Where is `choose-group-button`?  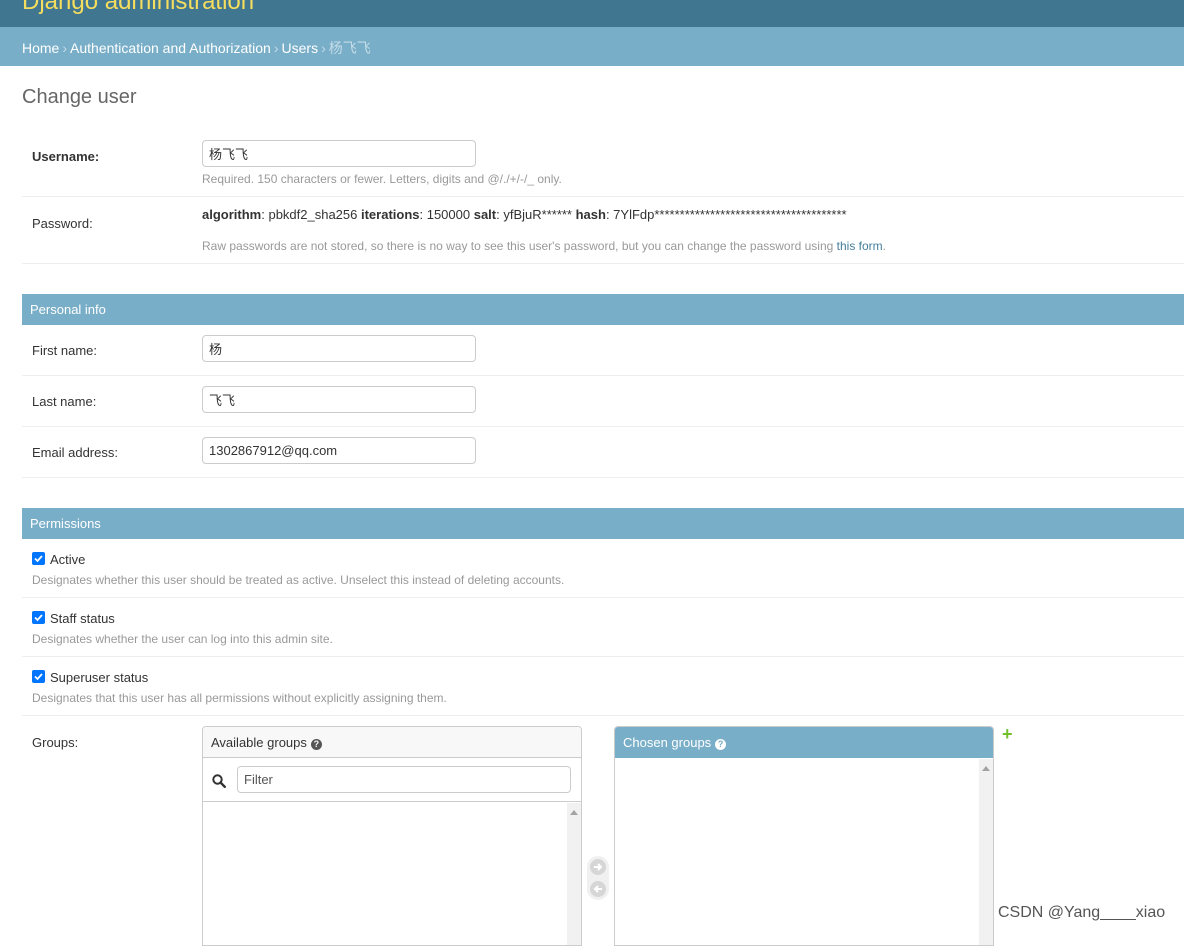 choose-group-button is located at coordinates (598, 867).